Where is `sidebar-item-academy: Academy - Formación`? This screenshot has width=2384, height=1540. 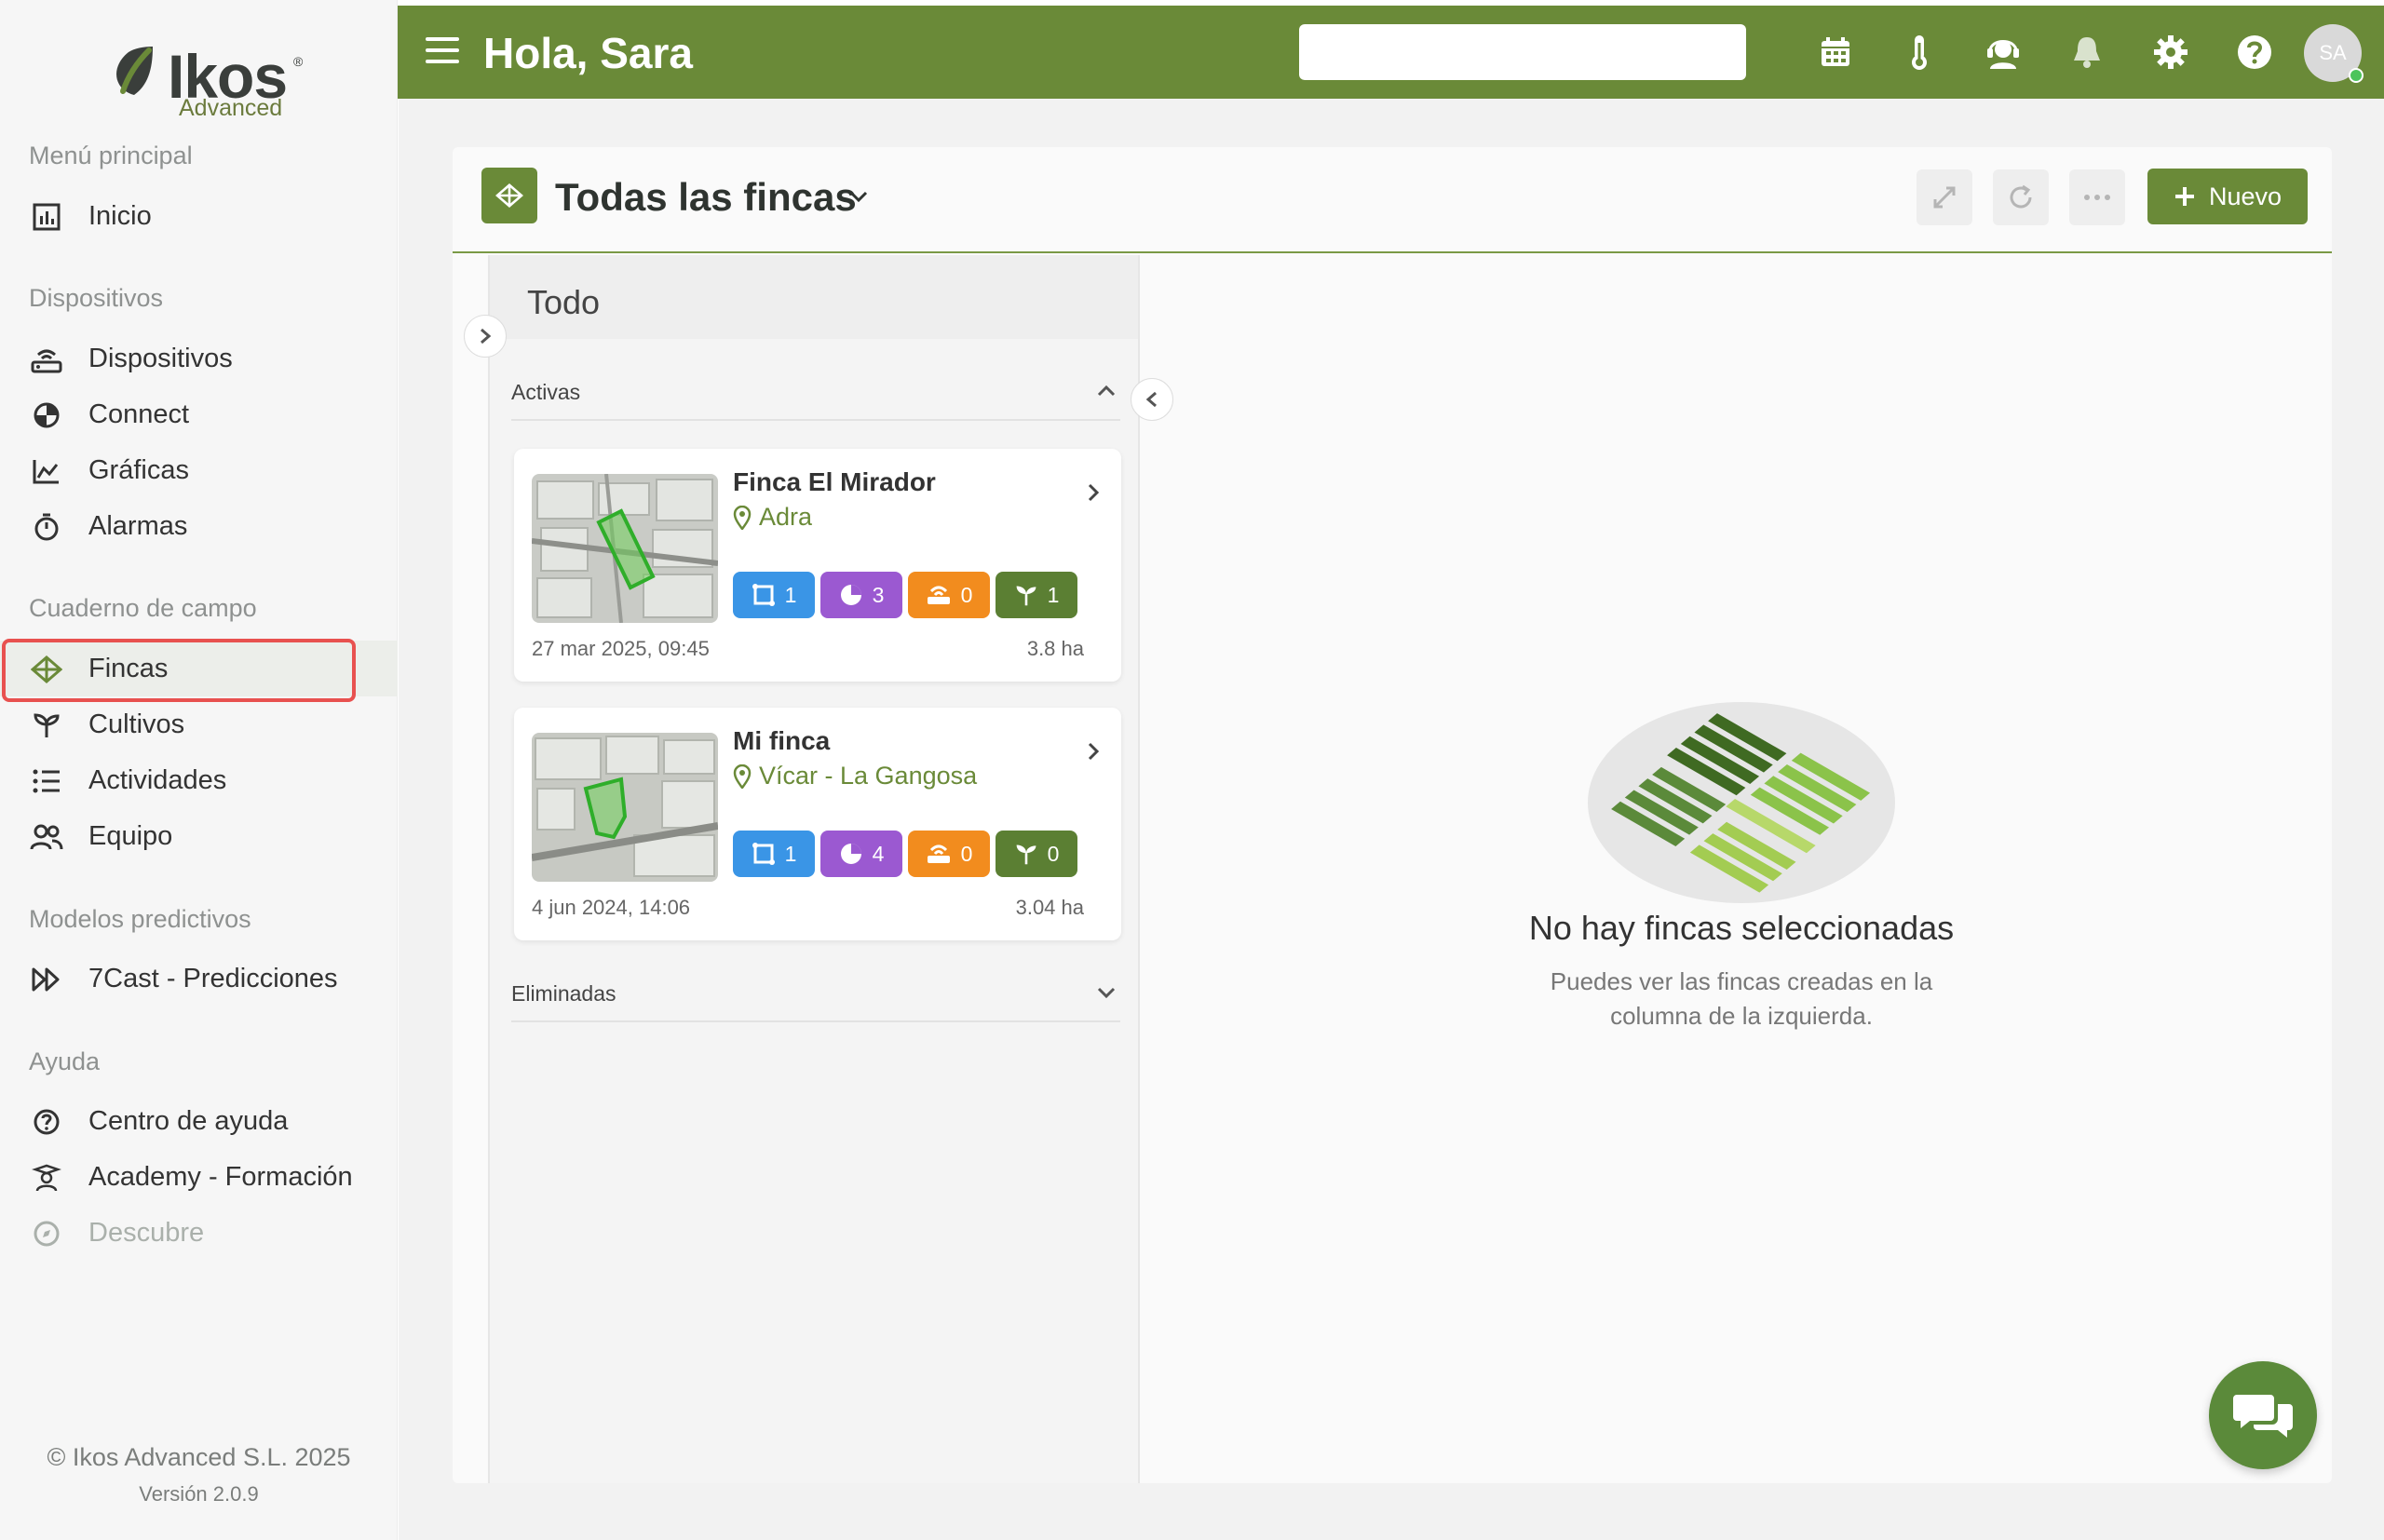 sidebar-item-academy: Academy - Formación is located at coordinates (199, 1177).